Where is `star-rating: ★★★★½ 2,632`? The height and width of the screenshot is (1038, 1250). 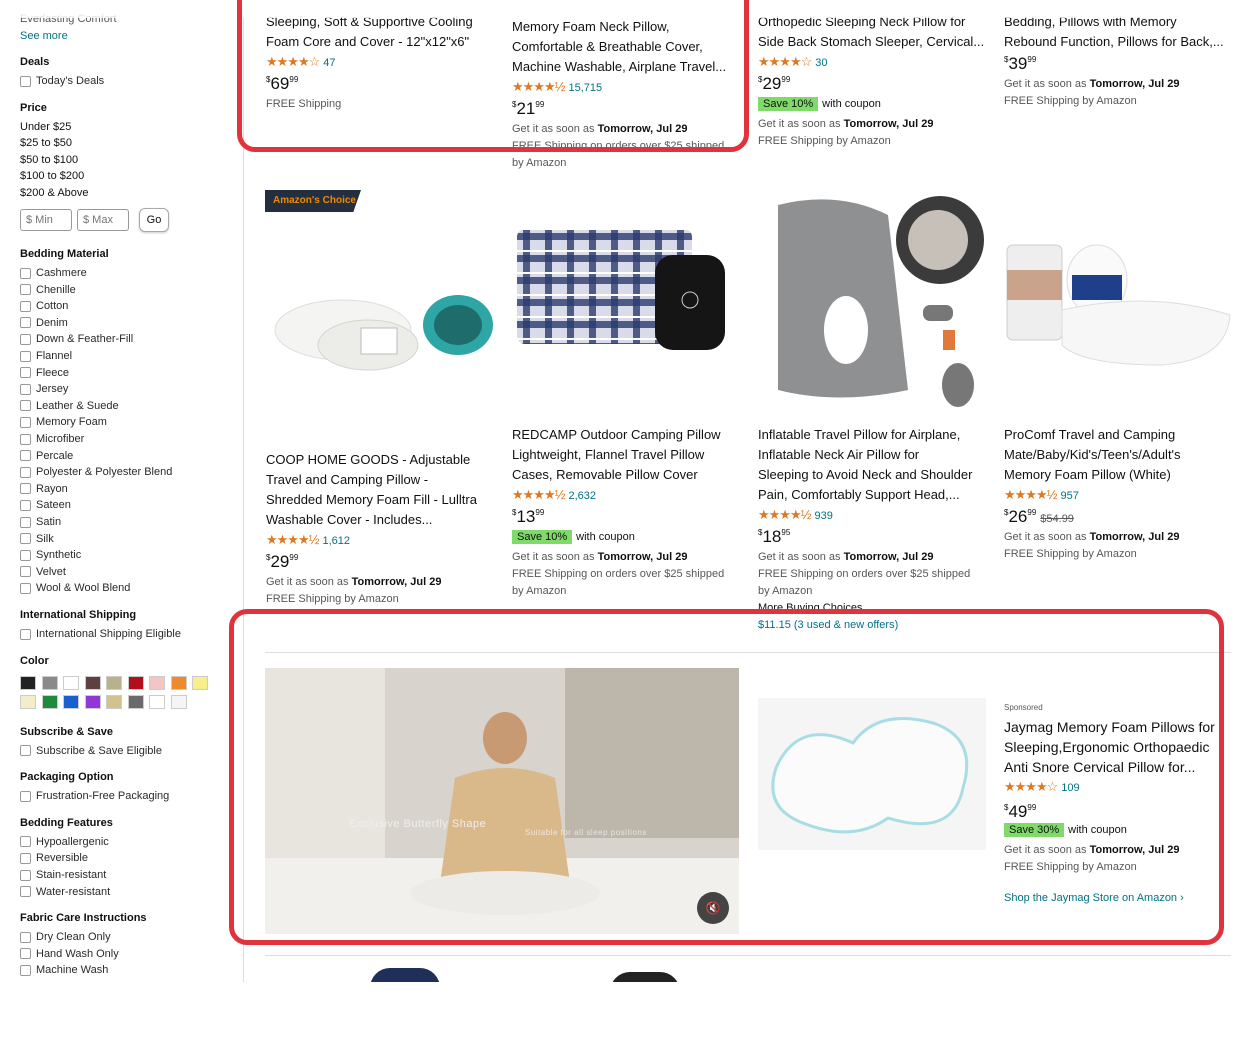 star-rating: ★★★★½ 2,632 is located at coordinates (554, 495).